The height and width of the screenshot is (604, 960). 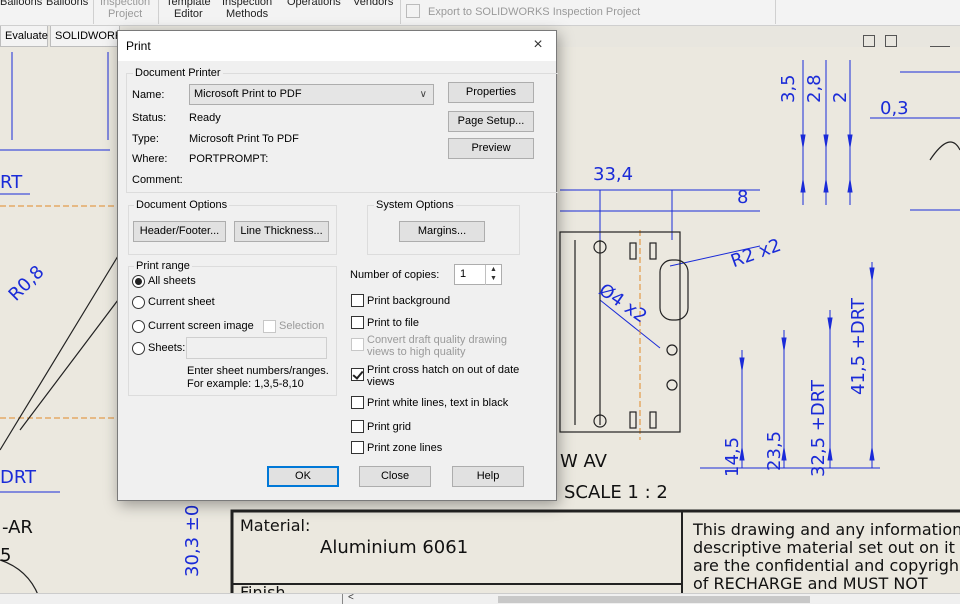 What do you see at coordinates (138, 348) in the screenshot?
I see `radio-sheets` at bounding box center [138, 348].